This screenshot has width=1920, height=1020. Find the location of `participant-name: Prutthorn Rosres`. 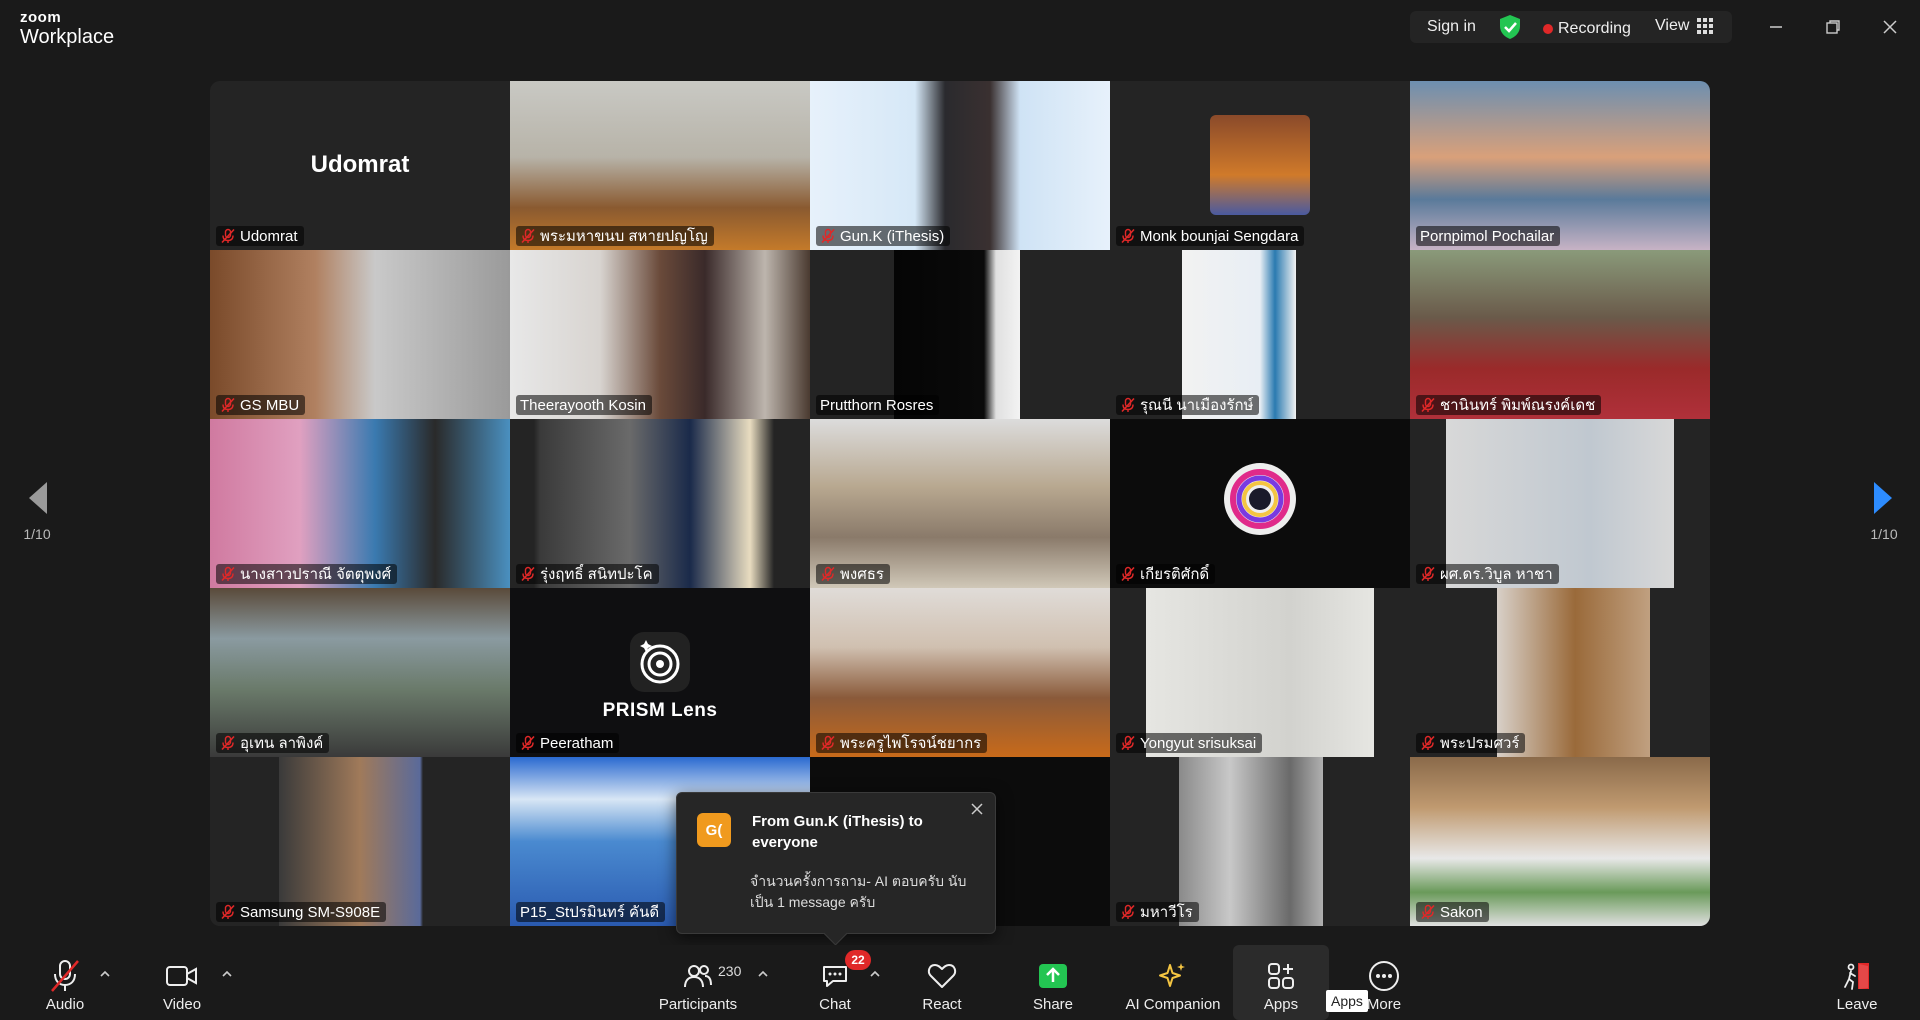

participant-name: Prutthorn Rosres is located at coordinates (877, 405).